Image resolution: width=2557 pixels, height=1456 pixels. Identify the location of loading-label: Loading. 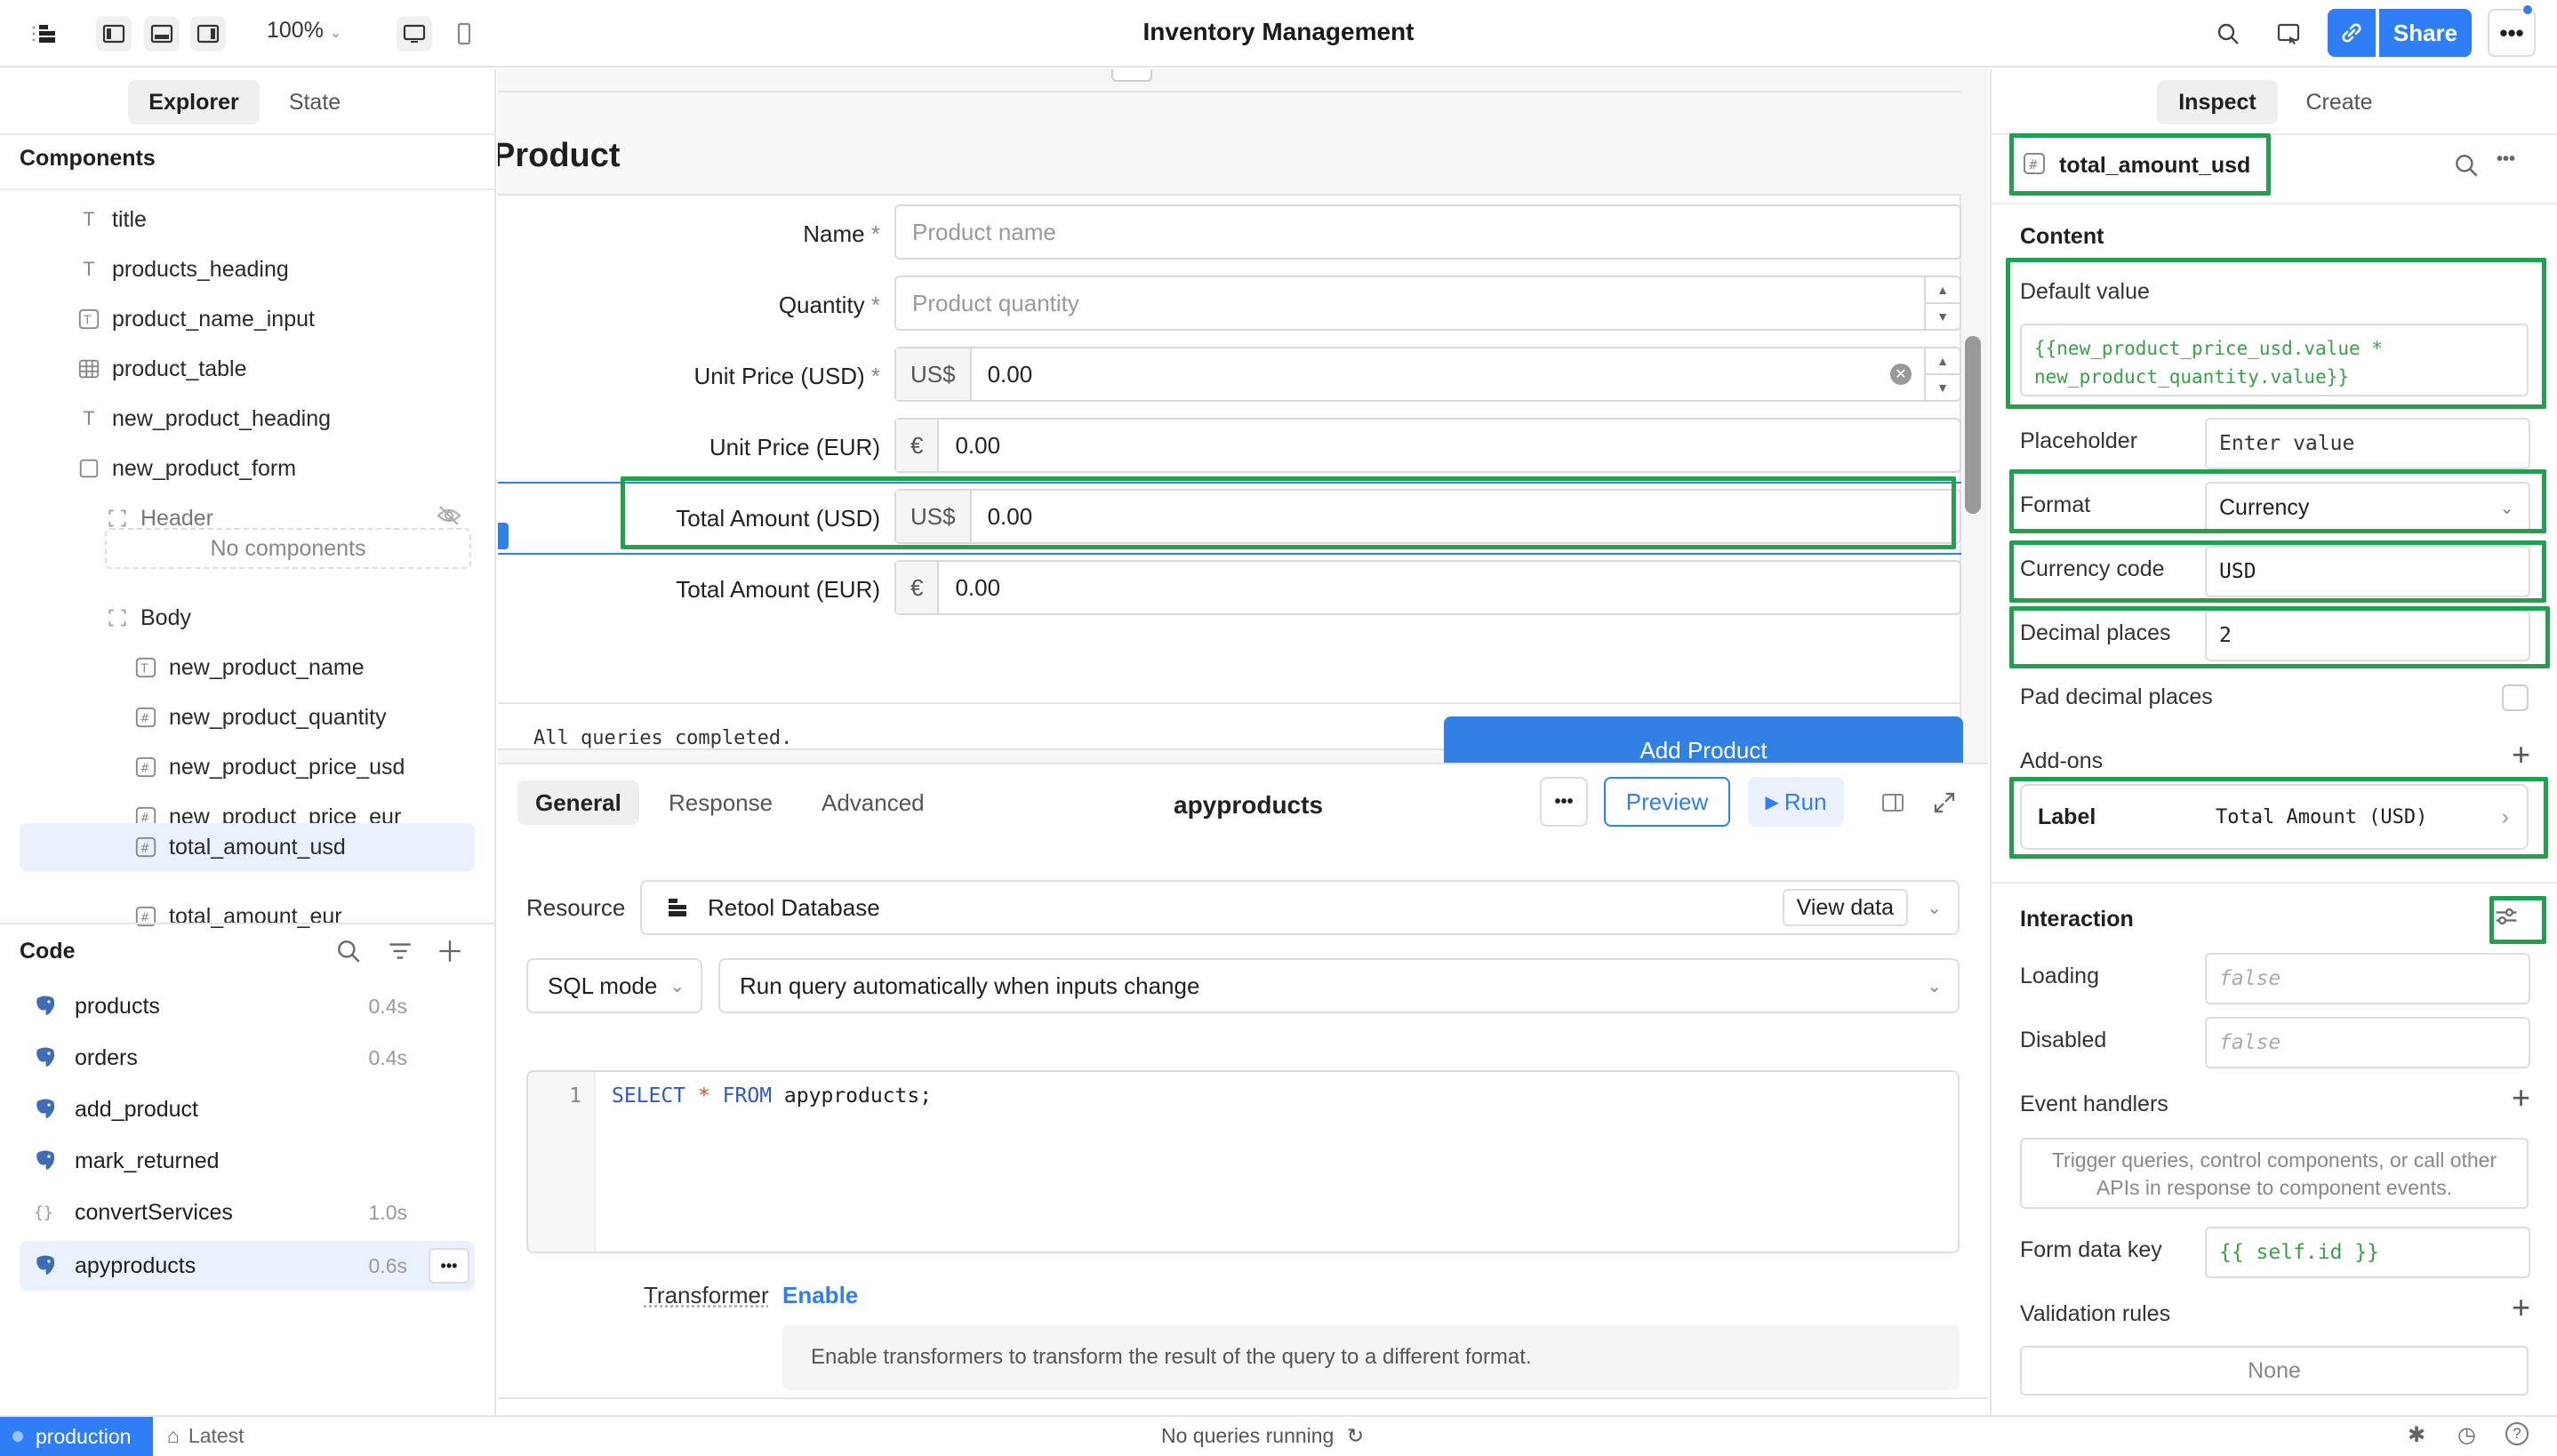
(2059, 976).